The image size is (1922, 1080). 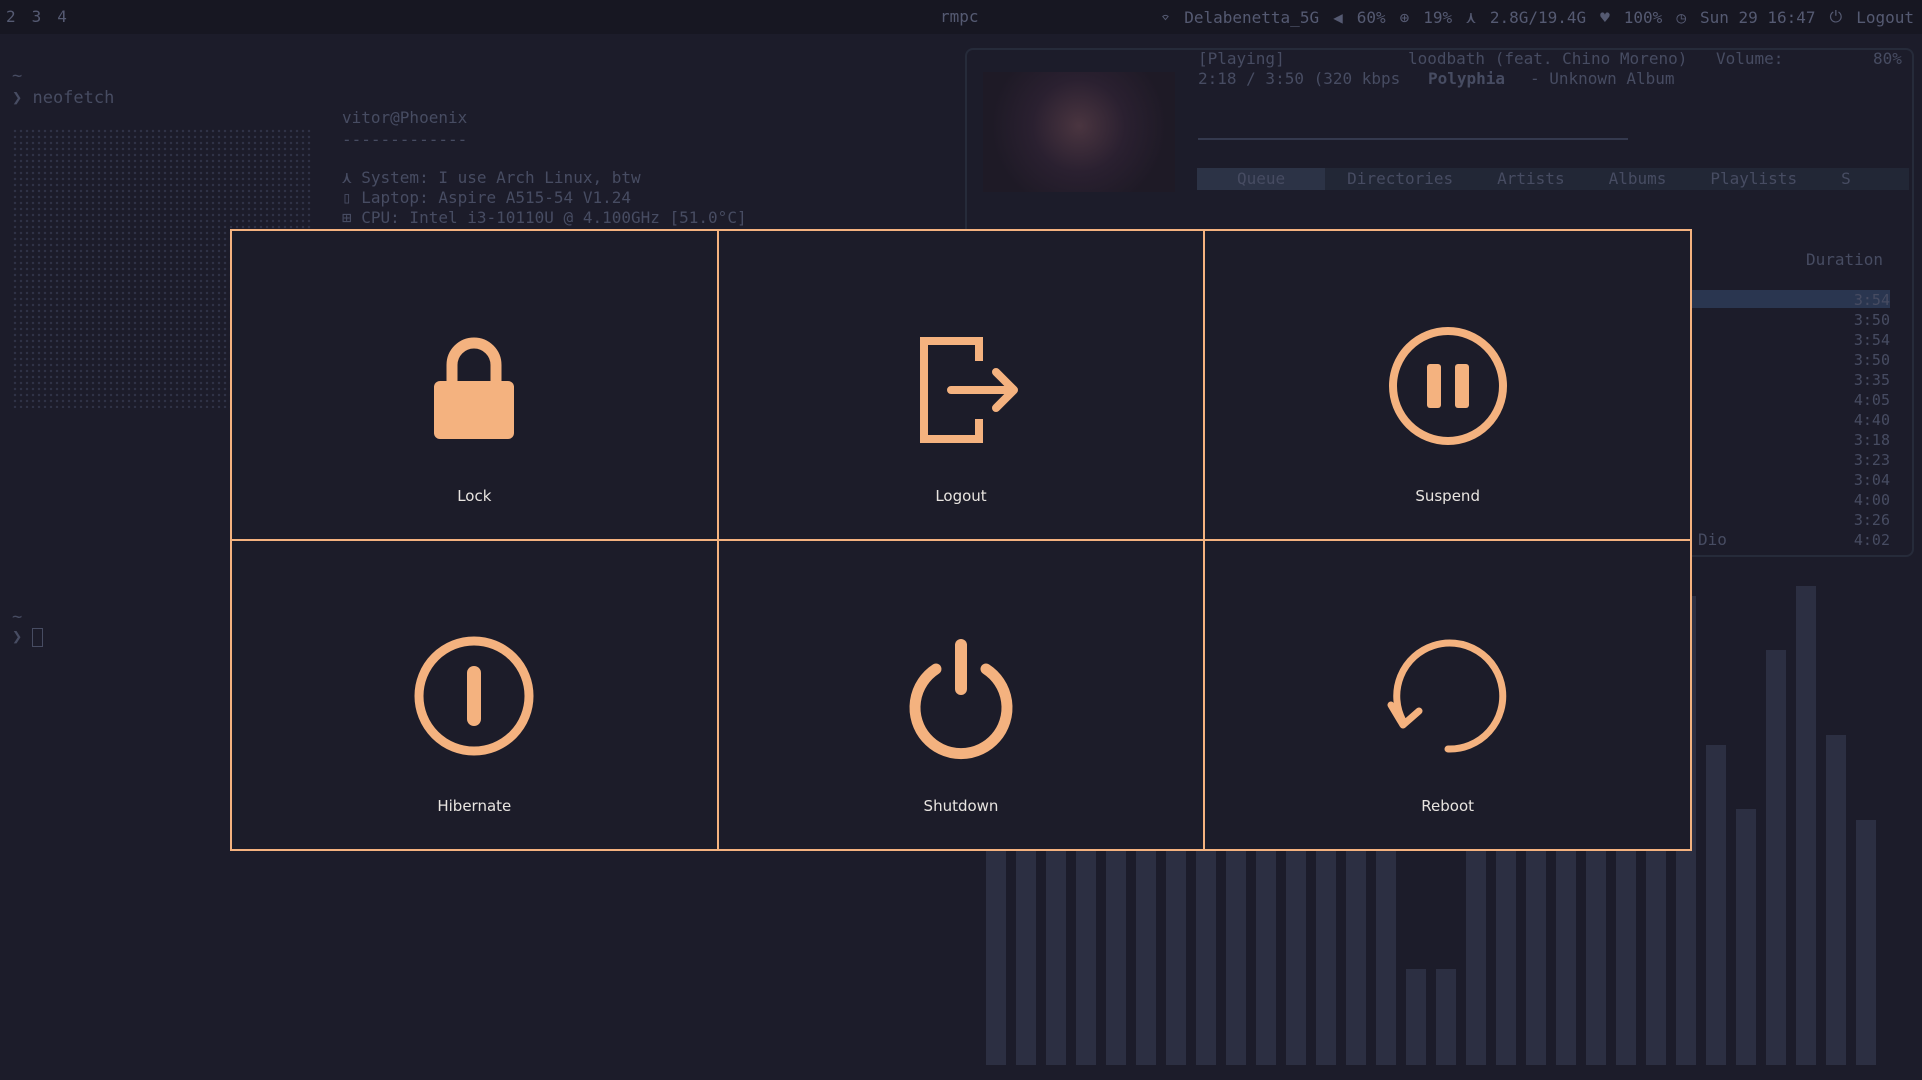 What do you see at coordinates (17, 617) in the screenshot?
I see `prompt2-tilde: ~` at bounding box center [17, 617].